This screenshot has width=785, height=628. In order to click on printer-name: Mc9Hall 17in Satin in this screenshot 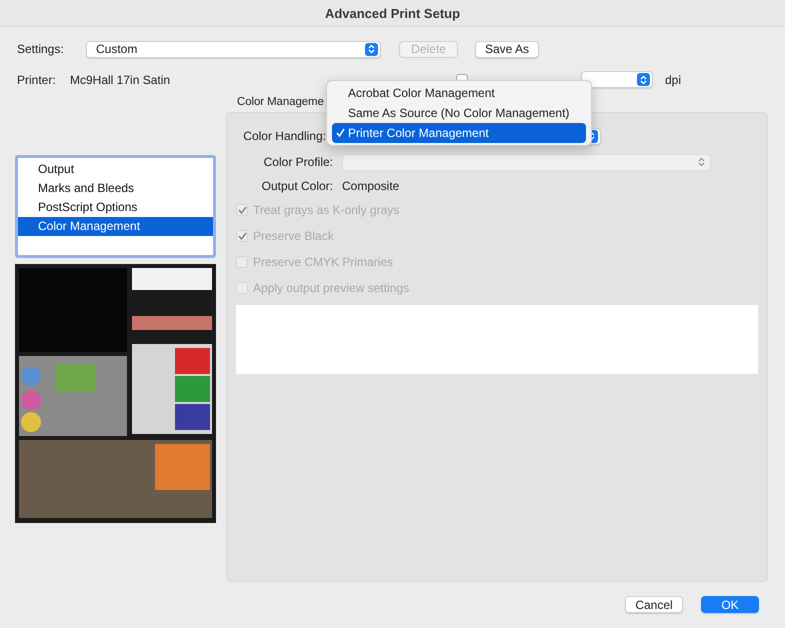, I will do `click(120, 80)`.